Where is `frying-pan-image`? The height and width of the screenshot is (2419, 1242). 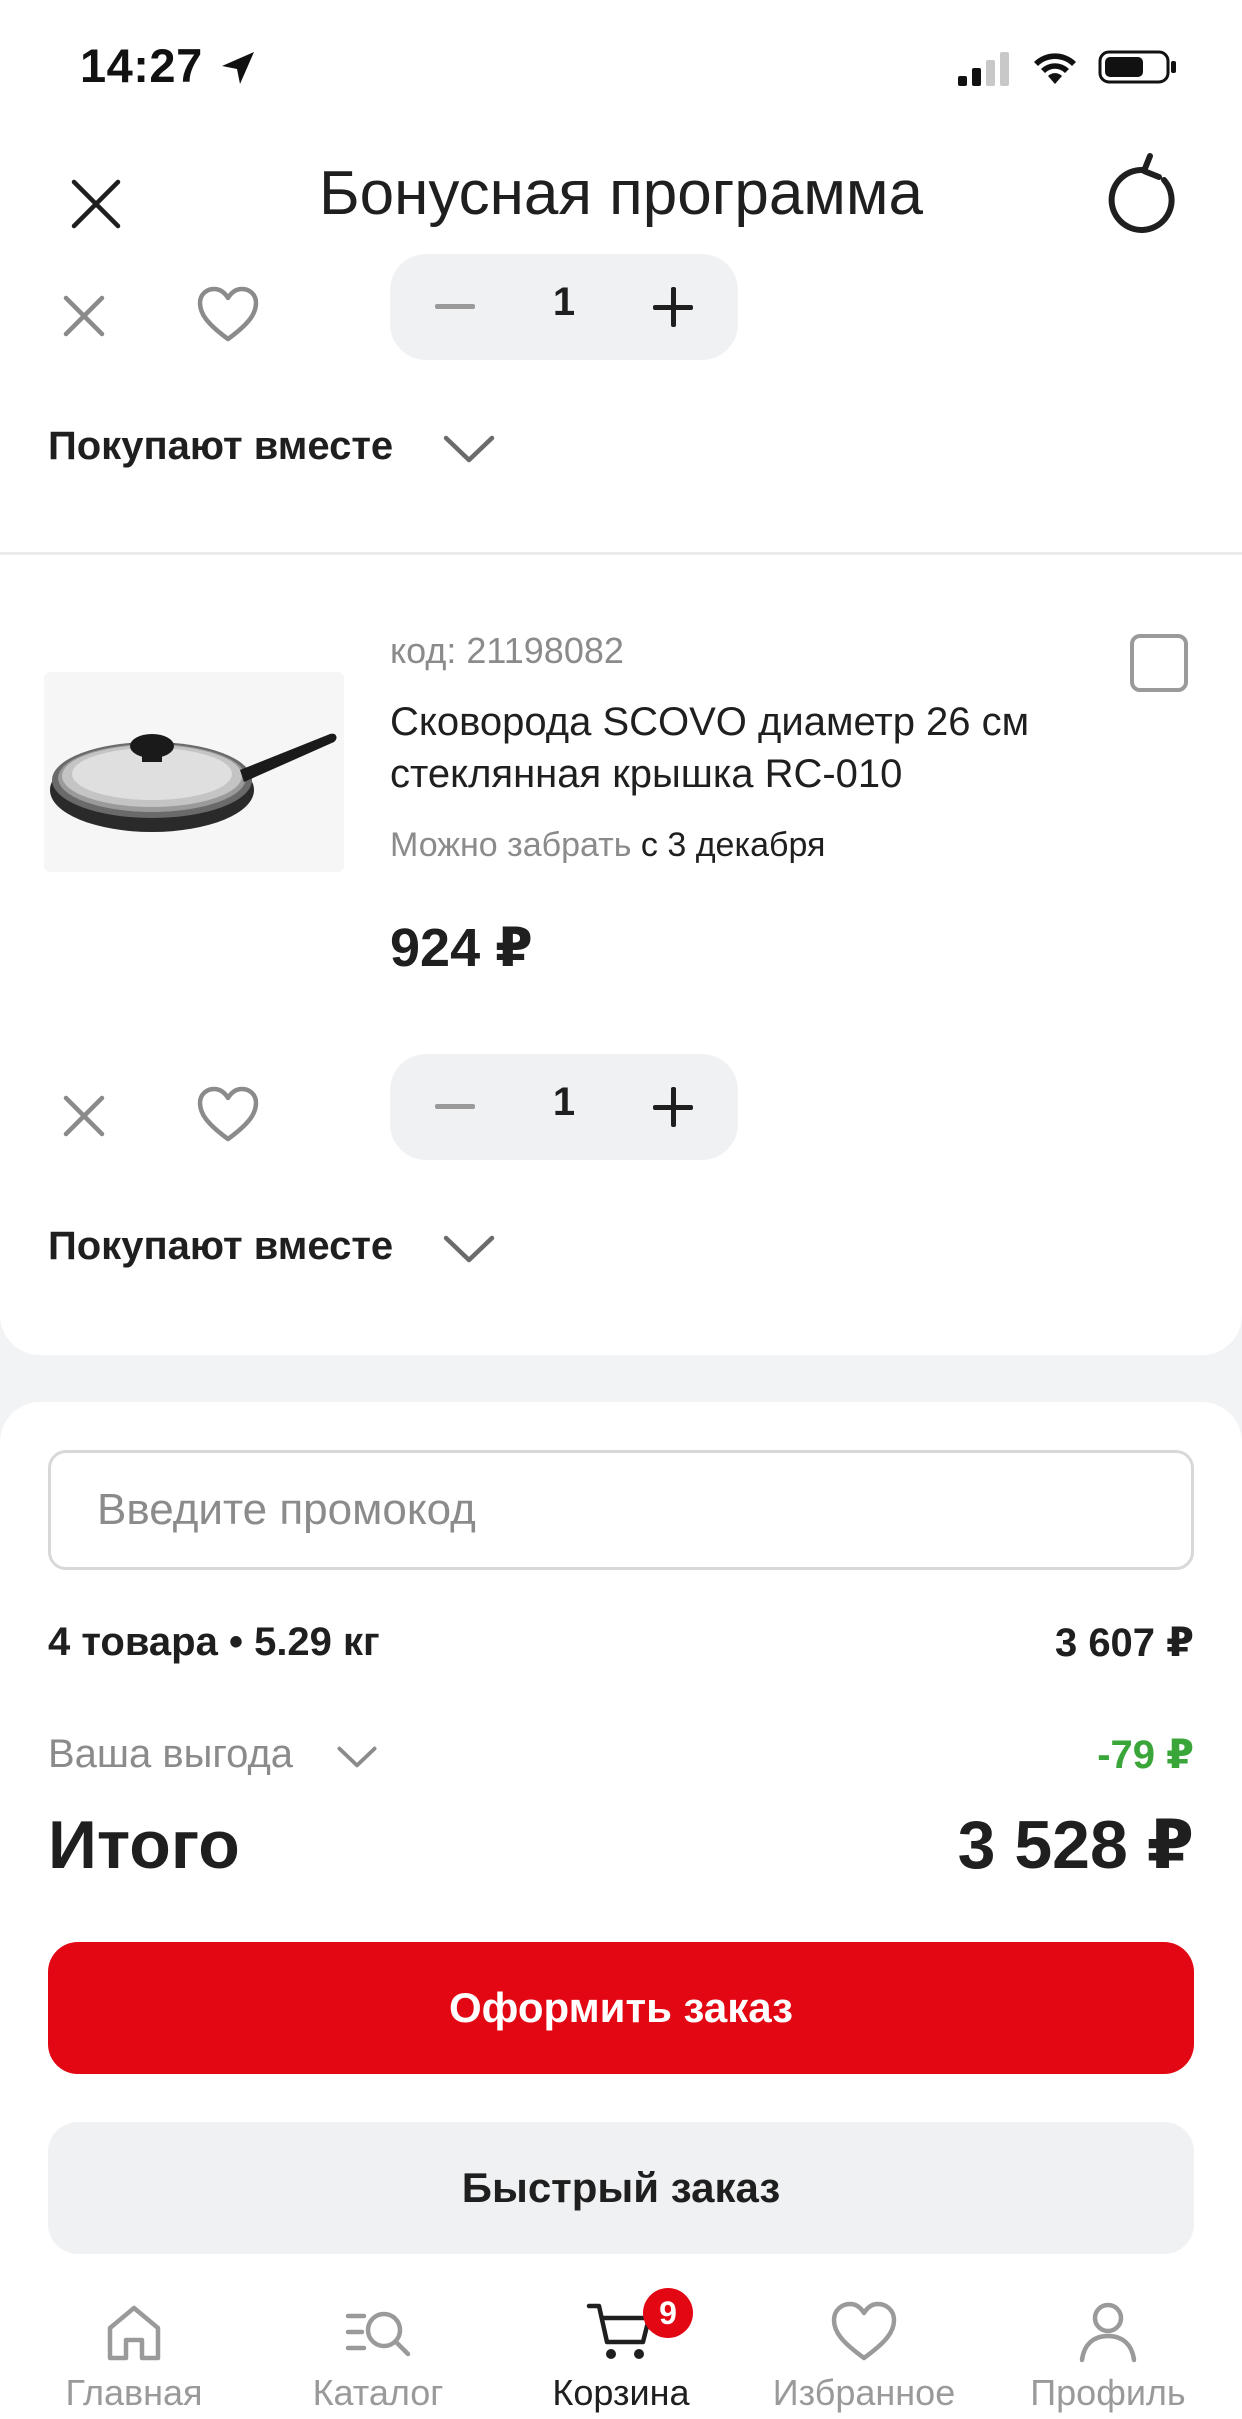
frying-pan-image is located at coordinates (193, 782).